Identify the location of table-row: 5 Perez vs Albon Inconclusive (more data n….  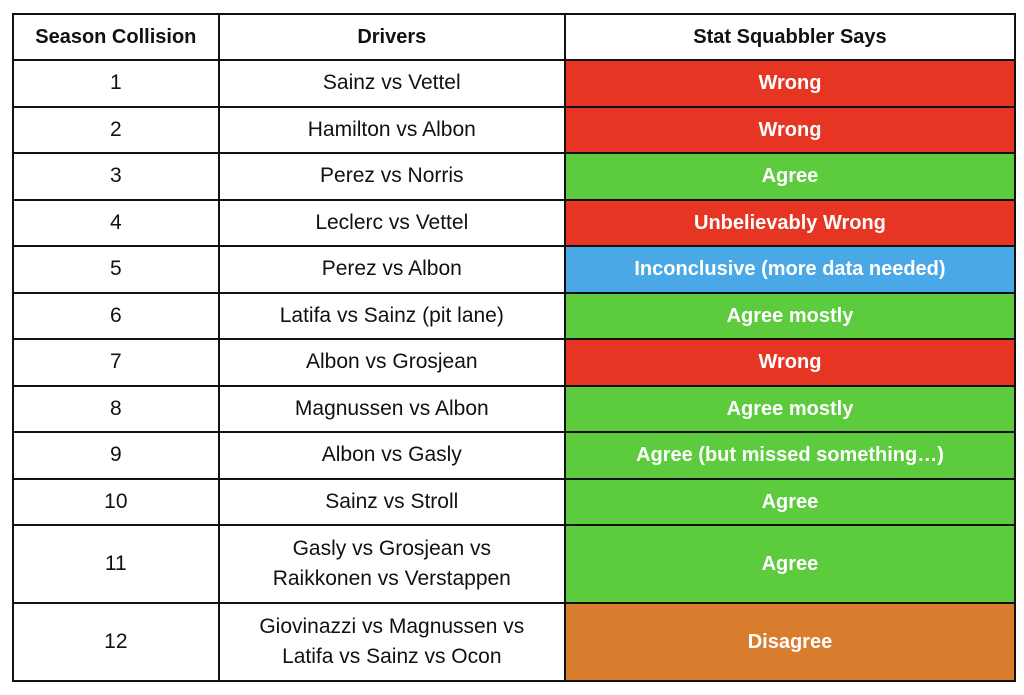
(514, 269).